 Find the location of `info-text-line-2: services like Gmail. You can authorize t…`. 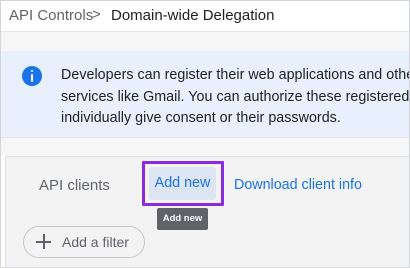

info-text-line-2: services like Gmail. You can authorize t… is located at coordinates (235, 97).